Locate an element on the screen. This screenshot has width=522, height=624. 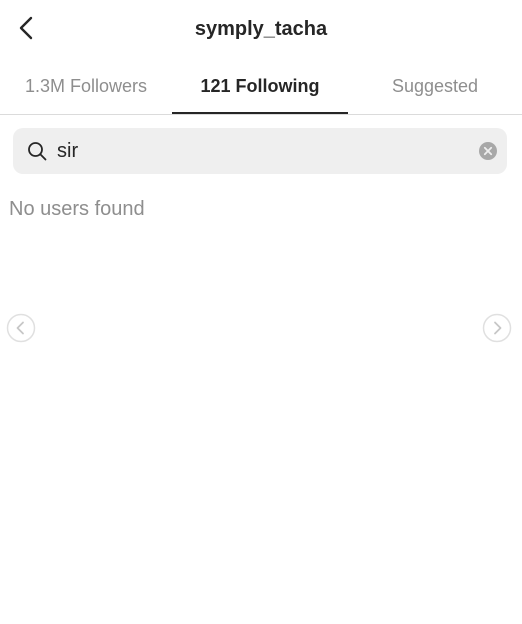
carousel-next-button is located at coordinates (497, 328).